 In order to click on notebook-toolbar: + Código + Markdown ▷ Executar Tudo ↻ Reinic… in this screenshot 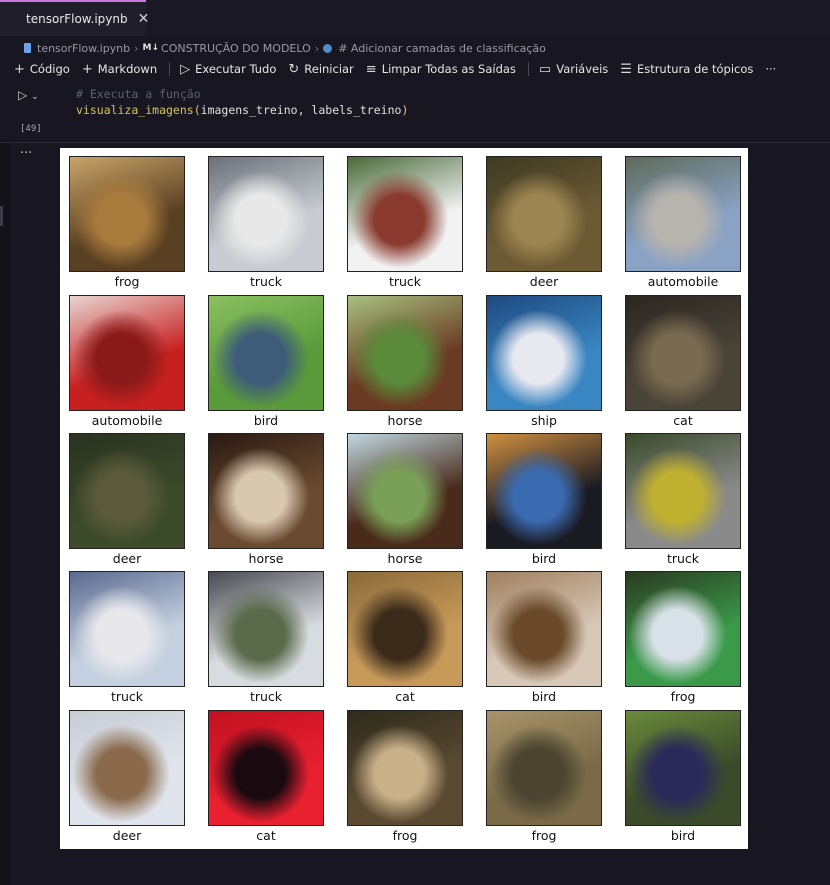, I will do `click(415, 69)`.